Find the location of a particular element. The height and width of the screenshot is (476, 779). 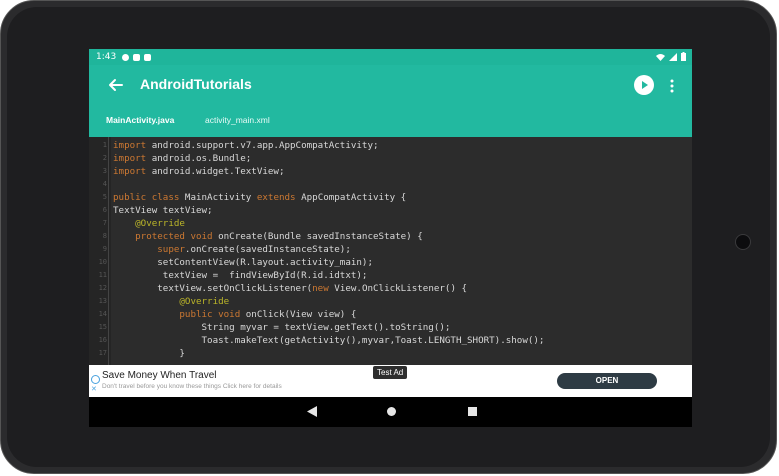

line-number: 12 is located at coordinates (102, 288).